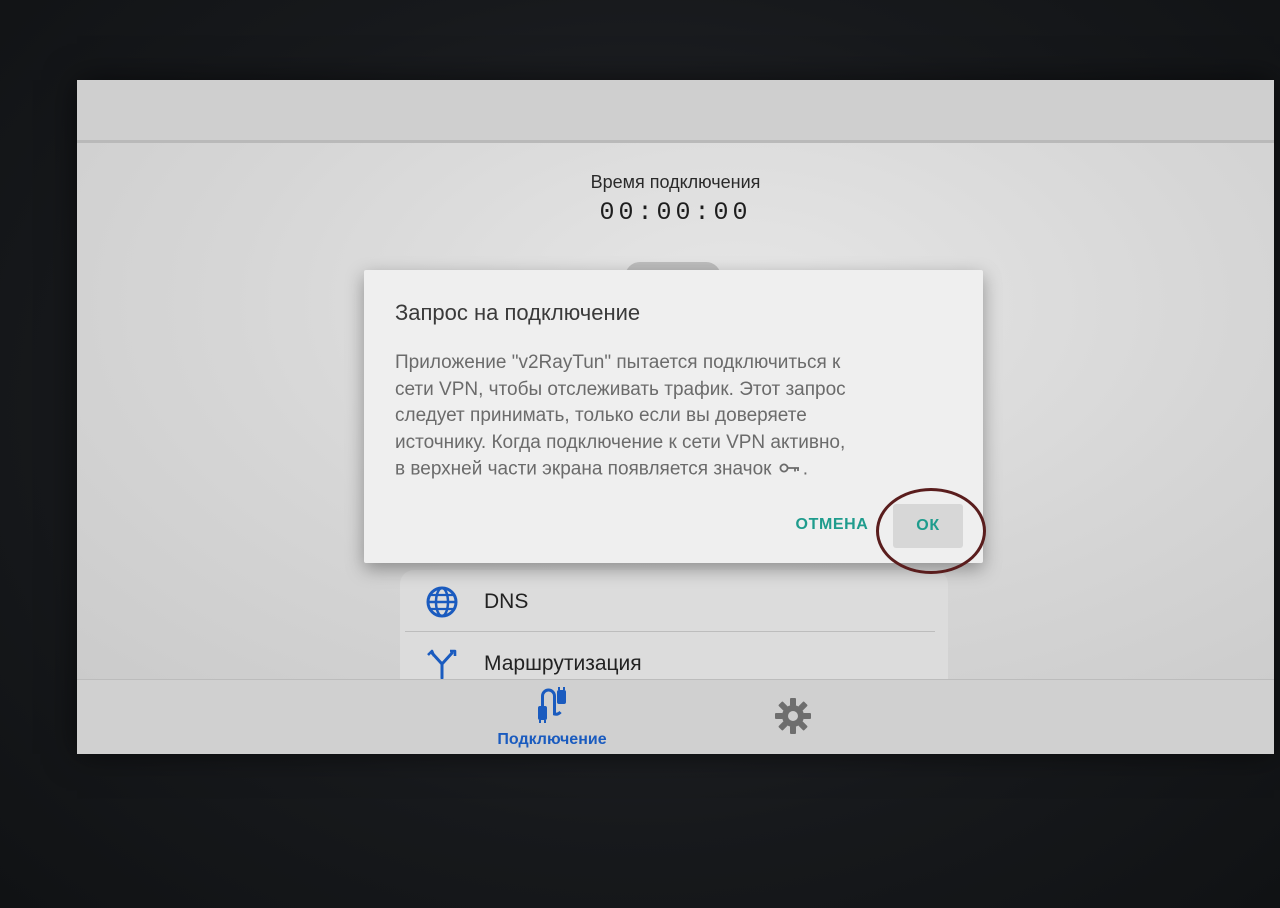 The image size is (1280, 908). What do you see at coordinates (552, 739) in the screenshot?
I see `nav-tab-connection-label: Подключение` at bounding box center [552, 739].